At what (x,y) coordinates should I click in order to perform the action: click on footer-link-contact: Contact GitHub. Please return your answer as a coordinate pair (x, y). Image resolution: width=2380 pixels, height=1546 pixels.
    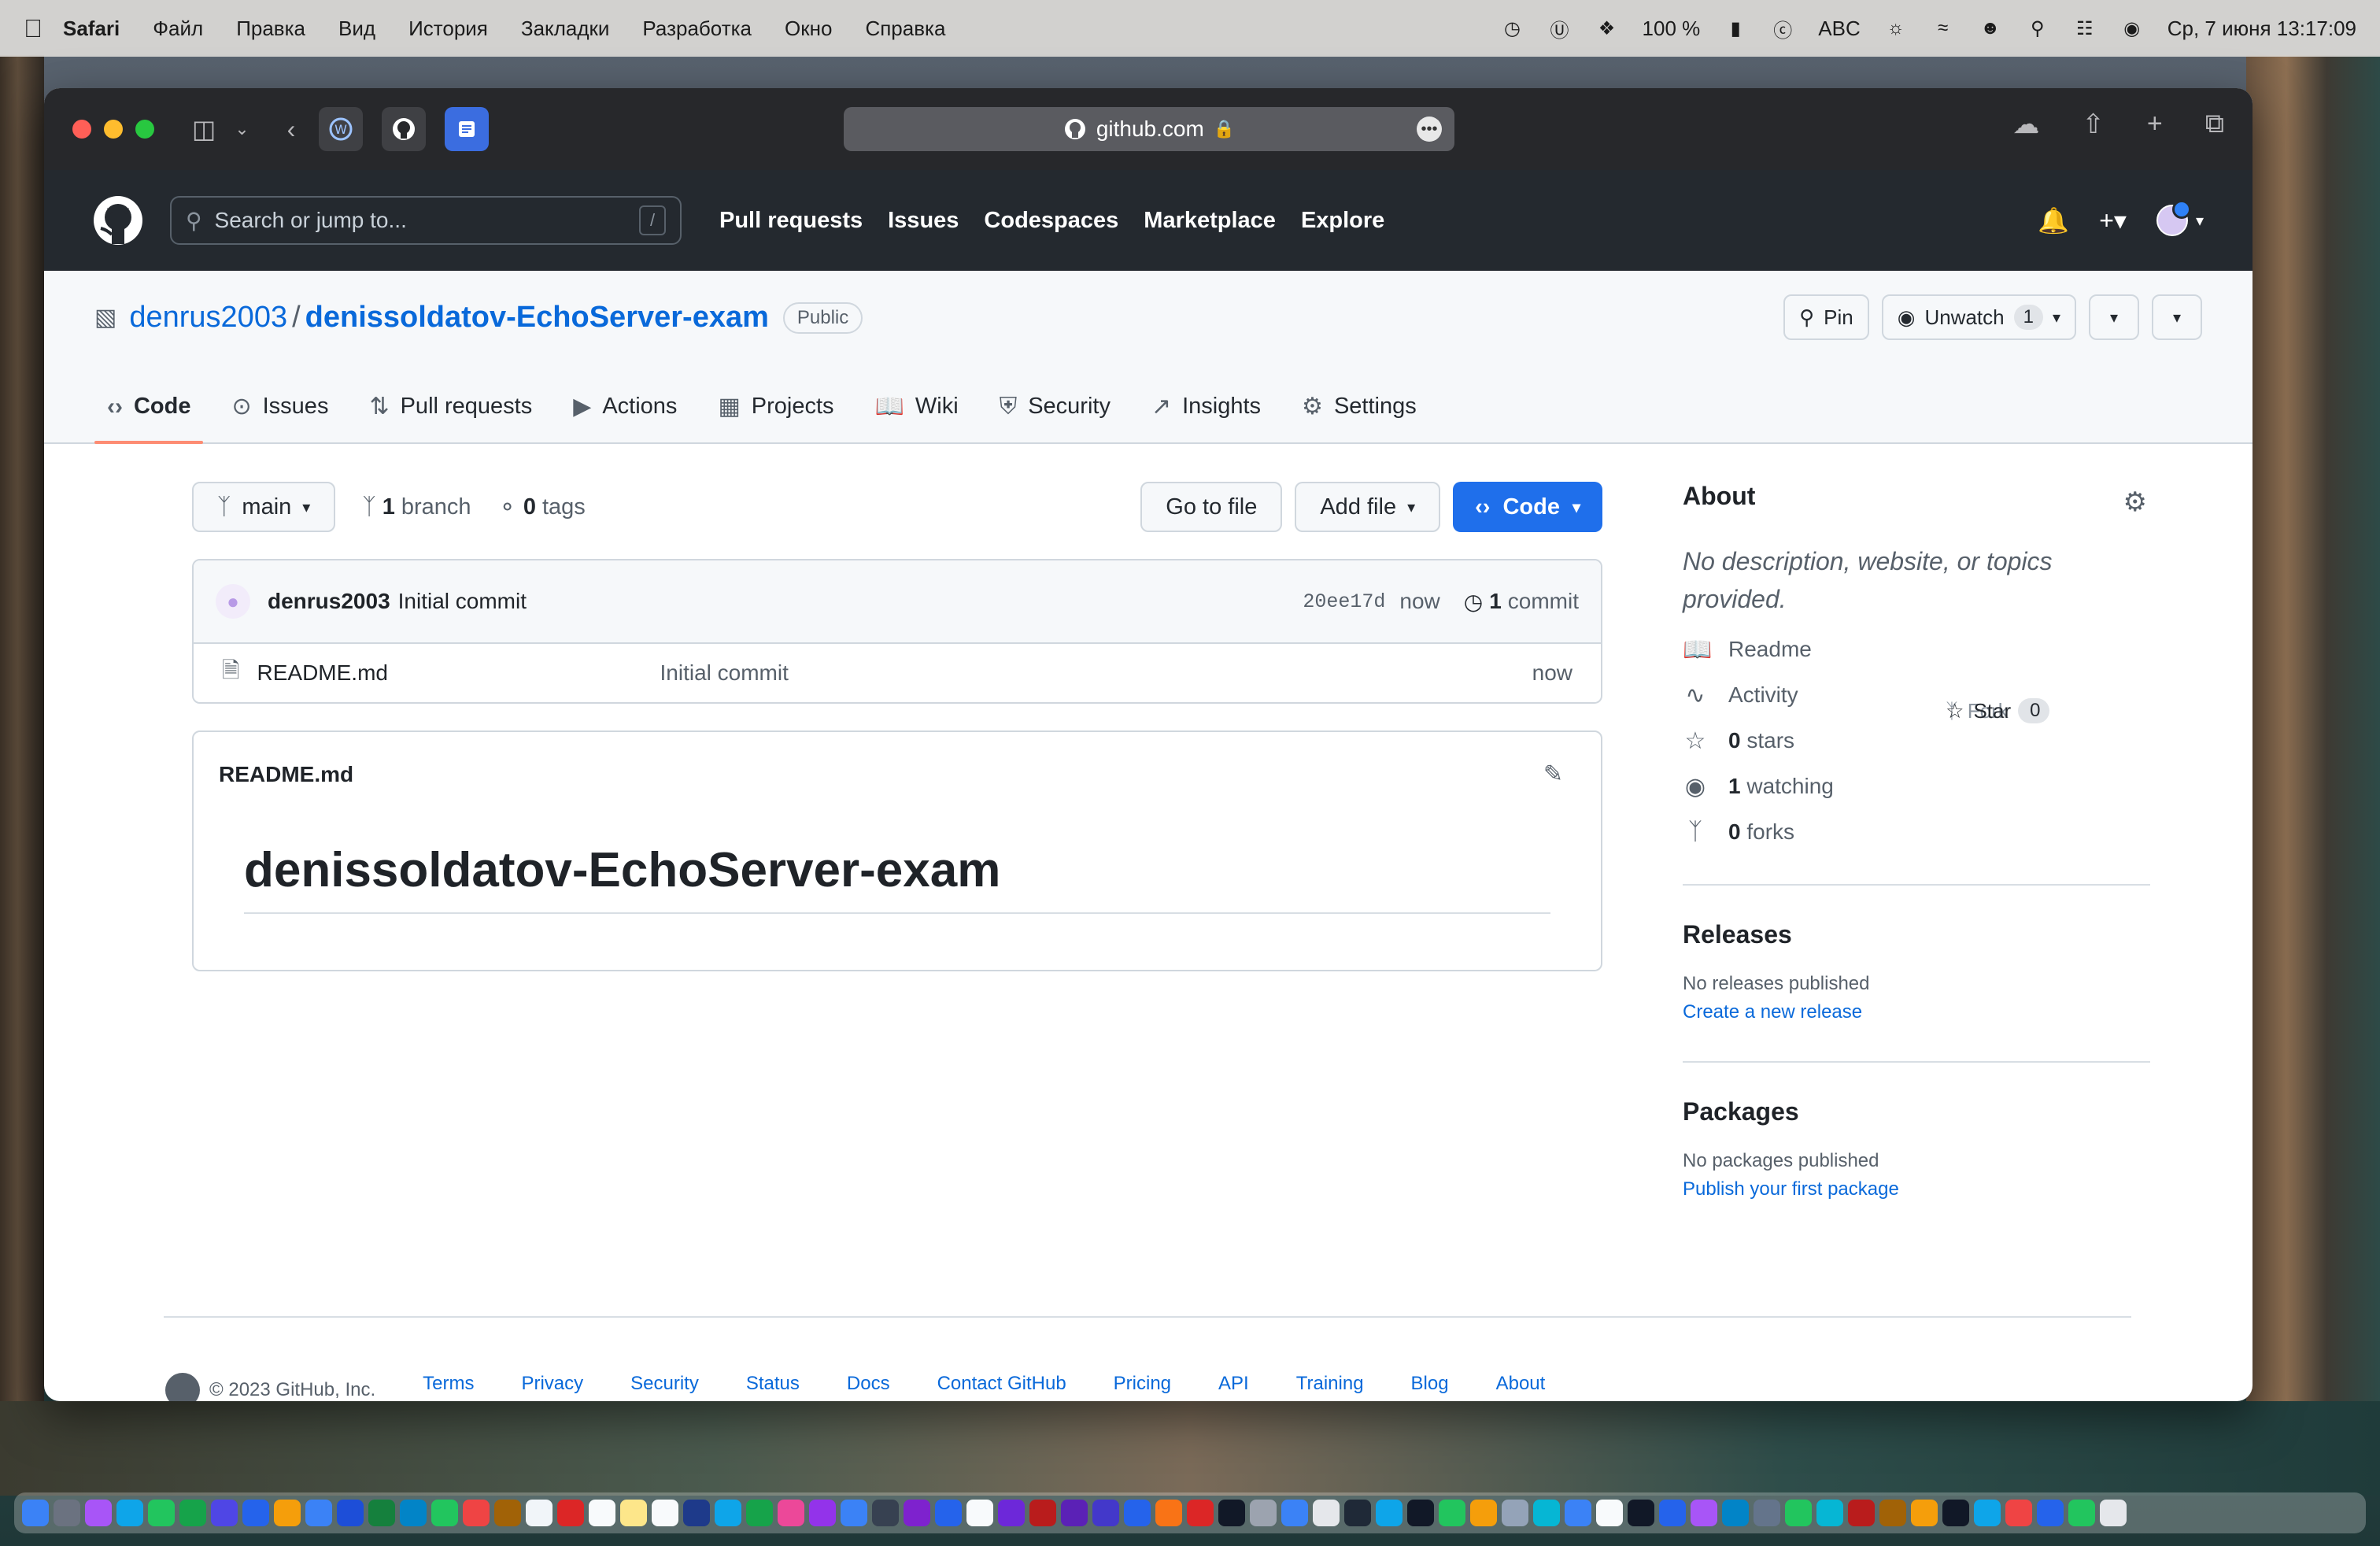
    Looking at the image, I should click on (1002, 1387).